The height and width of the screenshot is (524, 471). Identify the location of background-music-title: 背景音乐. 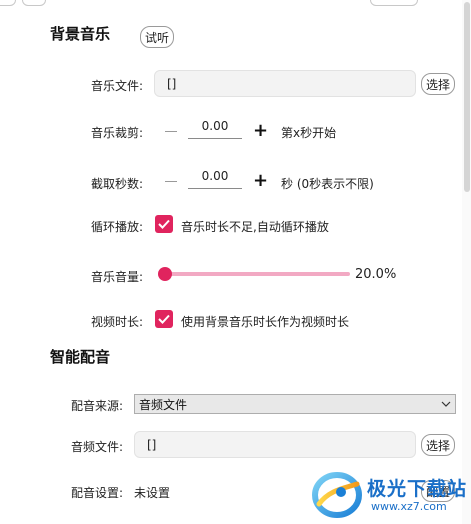
(80, 34).